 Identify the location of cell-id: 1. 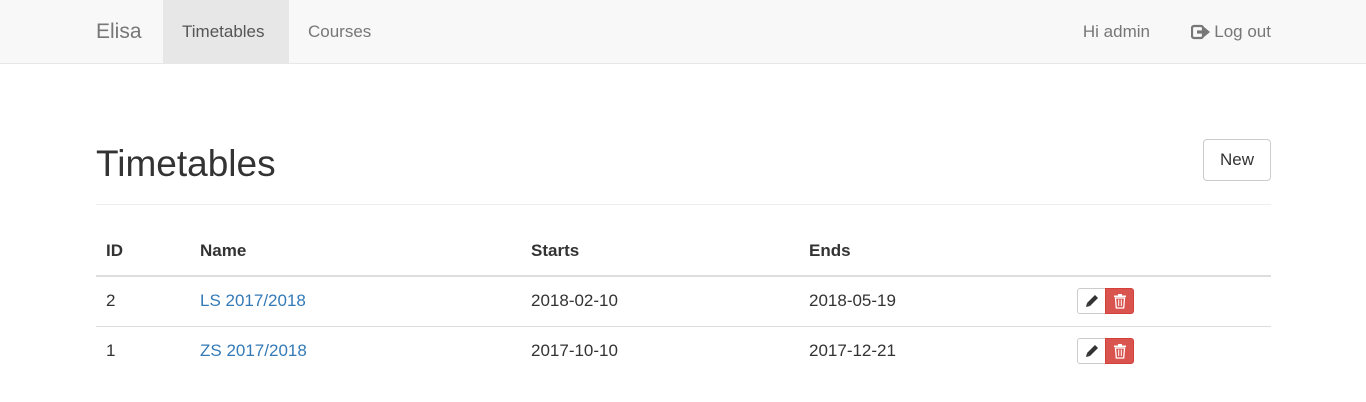
(111, 351).